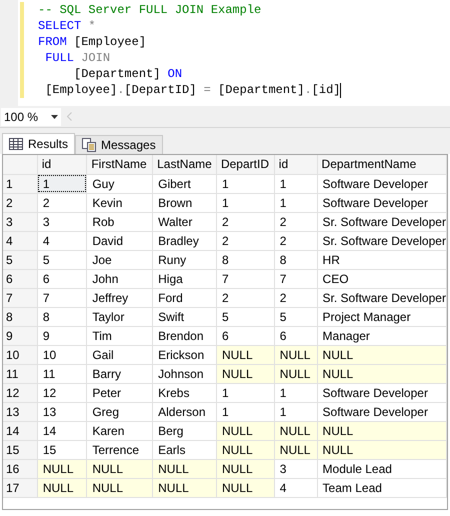  Describe the element at coordinates (119, 144) in the screenshot. I see `tab: Messages` at that location.